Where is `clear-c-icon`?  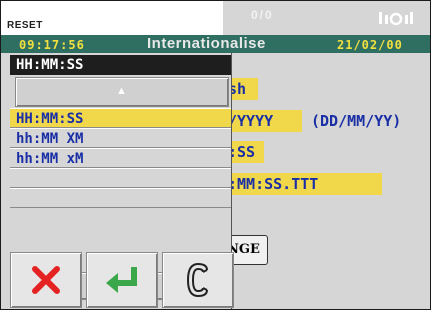
clear-c-icon is located at coordinates (197, 280).